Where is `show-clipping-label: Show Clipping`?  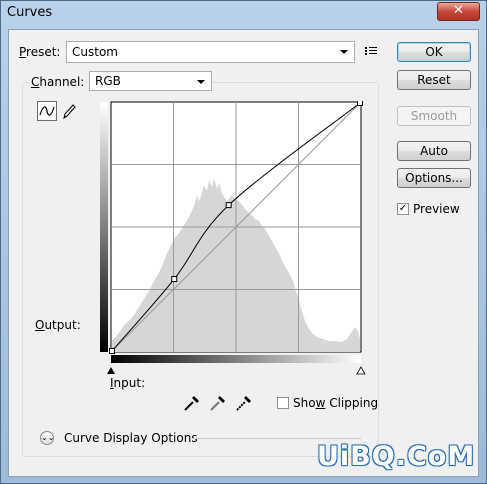 show-clipping-label: Show Clipping is located at coordinates (335, 403).